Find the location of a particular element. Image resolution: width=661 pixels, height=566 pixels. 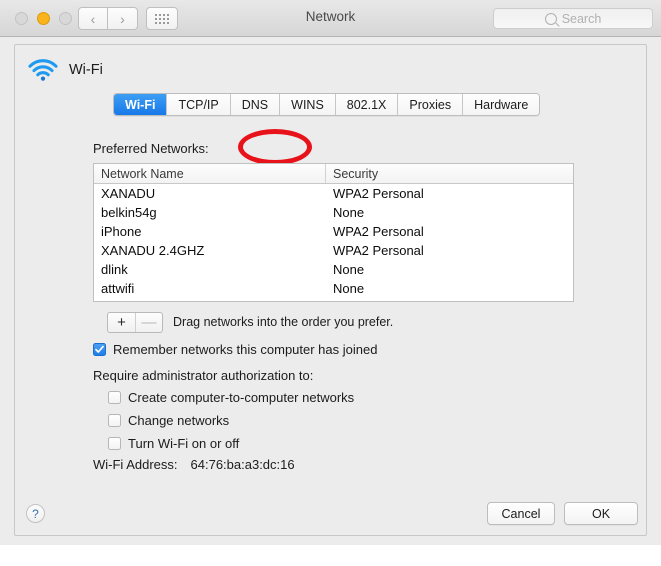

tab-dns: DNS is located at coordinates (255, 104).